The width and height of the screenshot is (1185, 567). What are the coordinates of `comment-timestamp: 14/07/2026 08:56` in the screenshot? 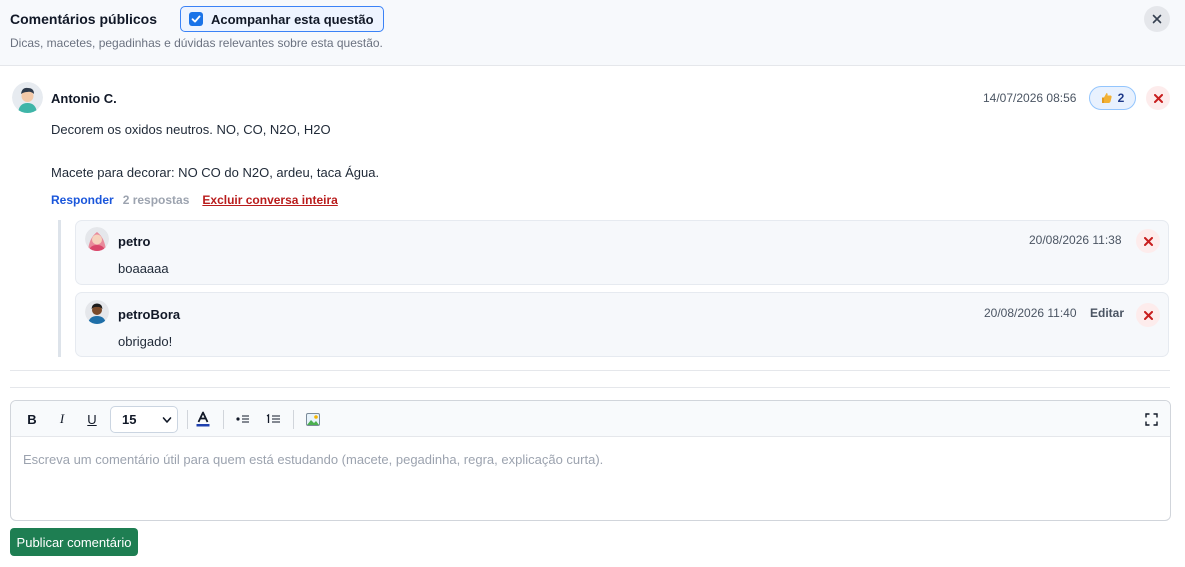 It's located at (1030, 98).